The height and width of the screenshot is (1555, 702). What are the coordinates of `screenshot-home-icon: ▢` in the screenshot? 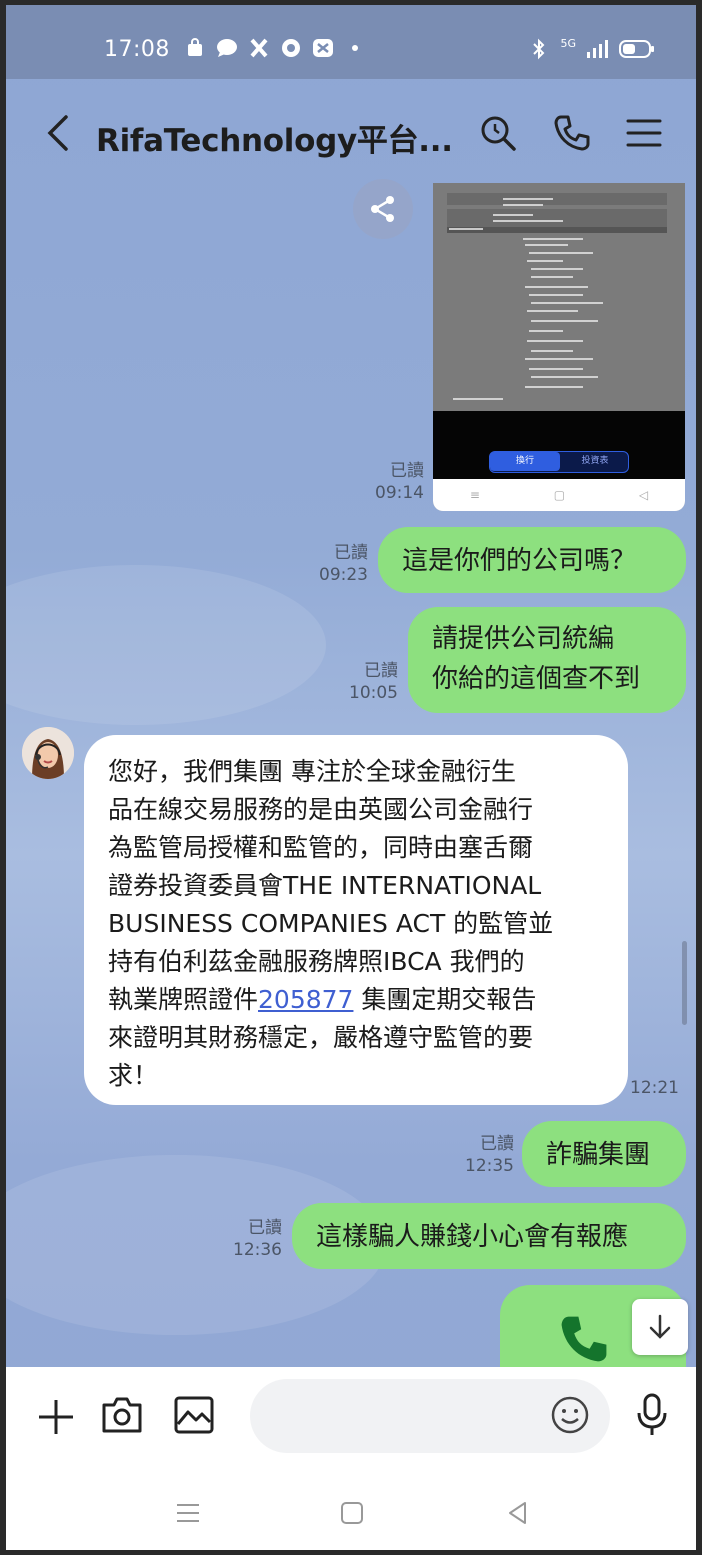 It's located at (559, 495).